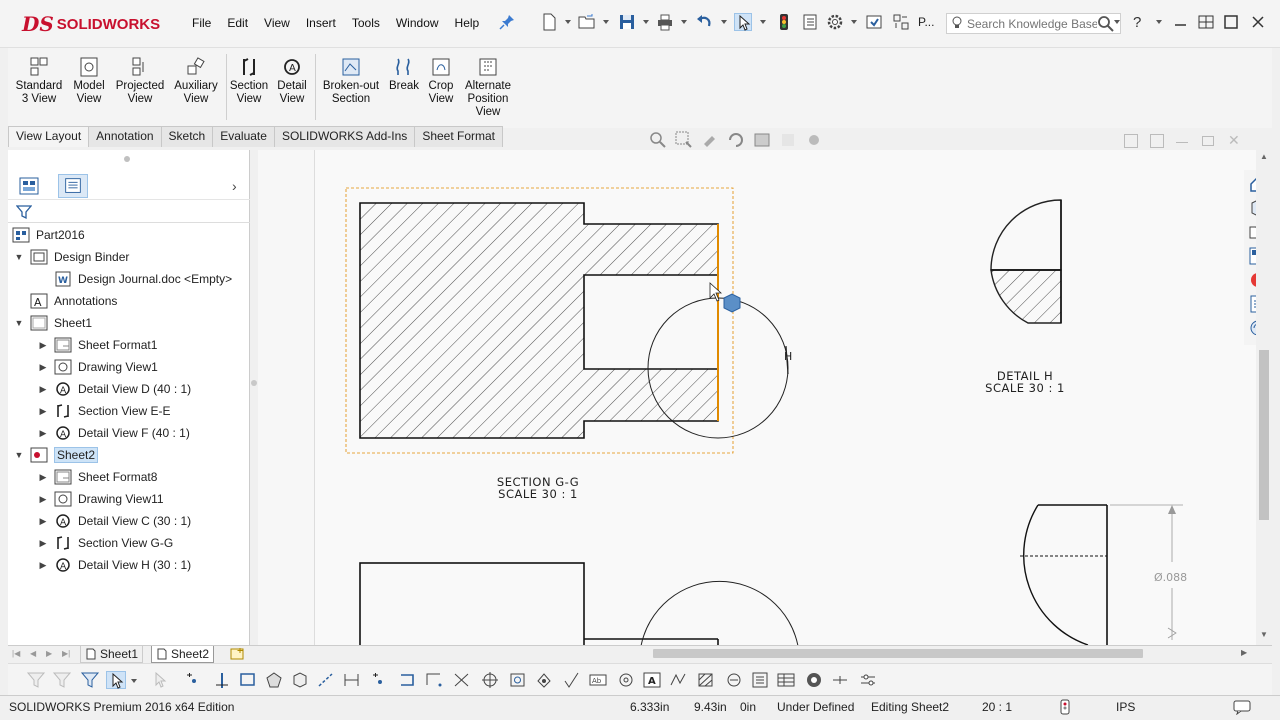 The height and width of the screenshot is (720, 1280). What do you see at coordinates (300, 680) in the screenshot?
I see `cube-icon` at bounding box center [300, 680].